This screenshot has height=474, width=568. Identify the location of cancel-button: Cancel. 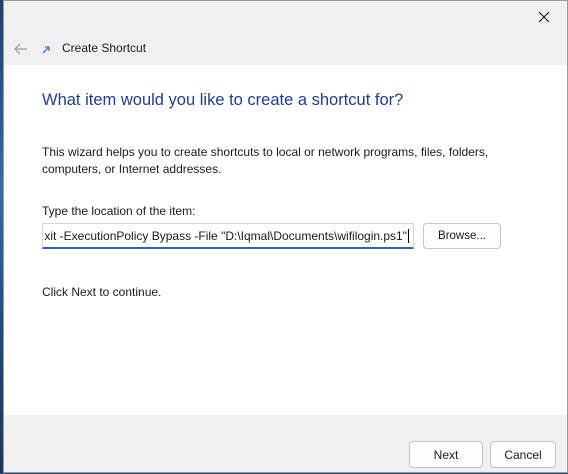
(523, 454).